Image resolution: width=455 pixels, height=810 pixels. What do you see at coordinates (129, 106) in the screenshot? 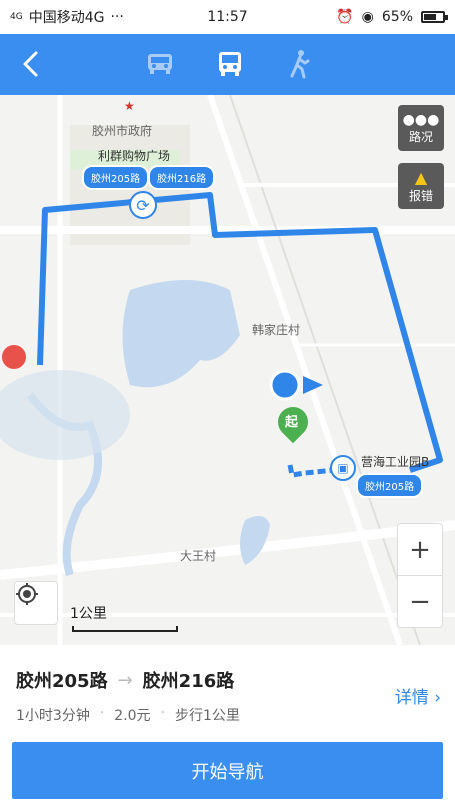
I see `landmark-icon: ★` at bounding box center [129, 106].